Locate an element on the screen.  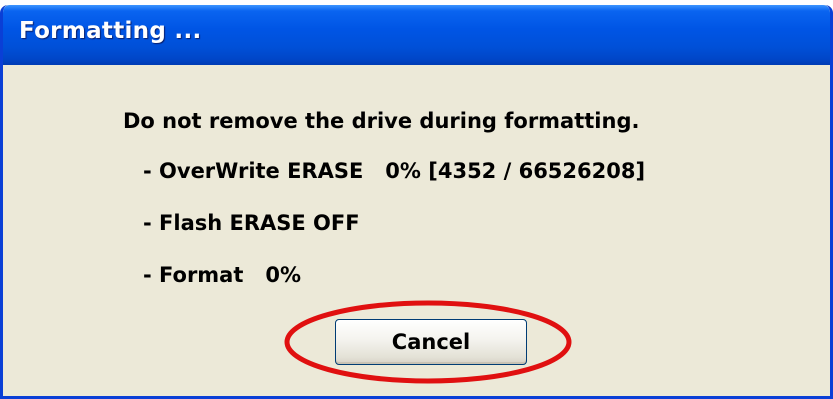
format-status: - Format 0% is located at coordinates (222, 275).